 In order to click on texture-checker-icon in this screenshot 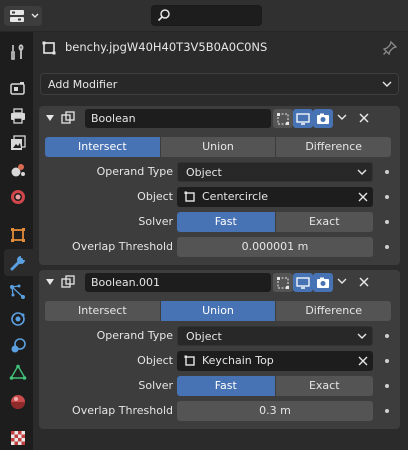, I will do `click(18, 438)`.